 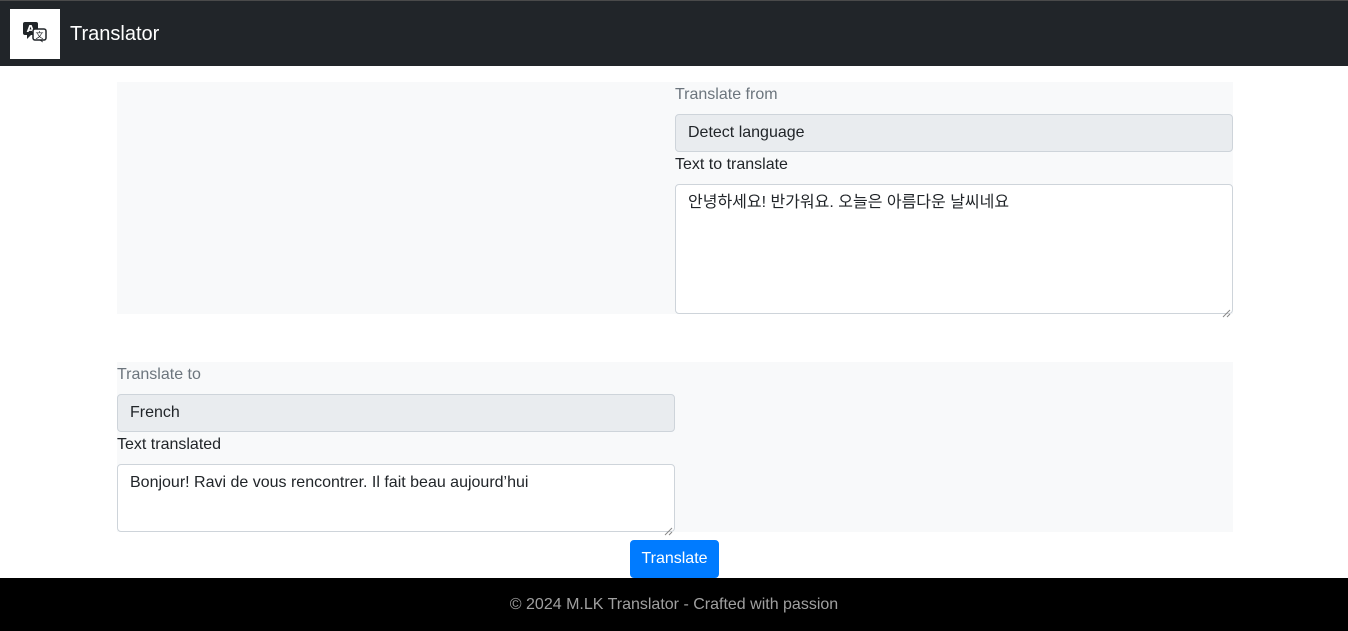 What do you see at coordinates (954, 251) in the screenshot?
I see `source-text-input: 안녕하세요! 반가워요. 오늘은 아름다운 날씨네요` at bounding box center [954, 251].